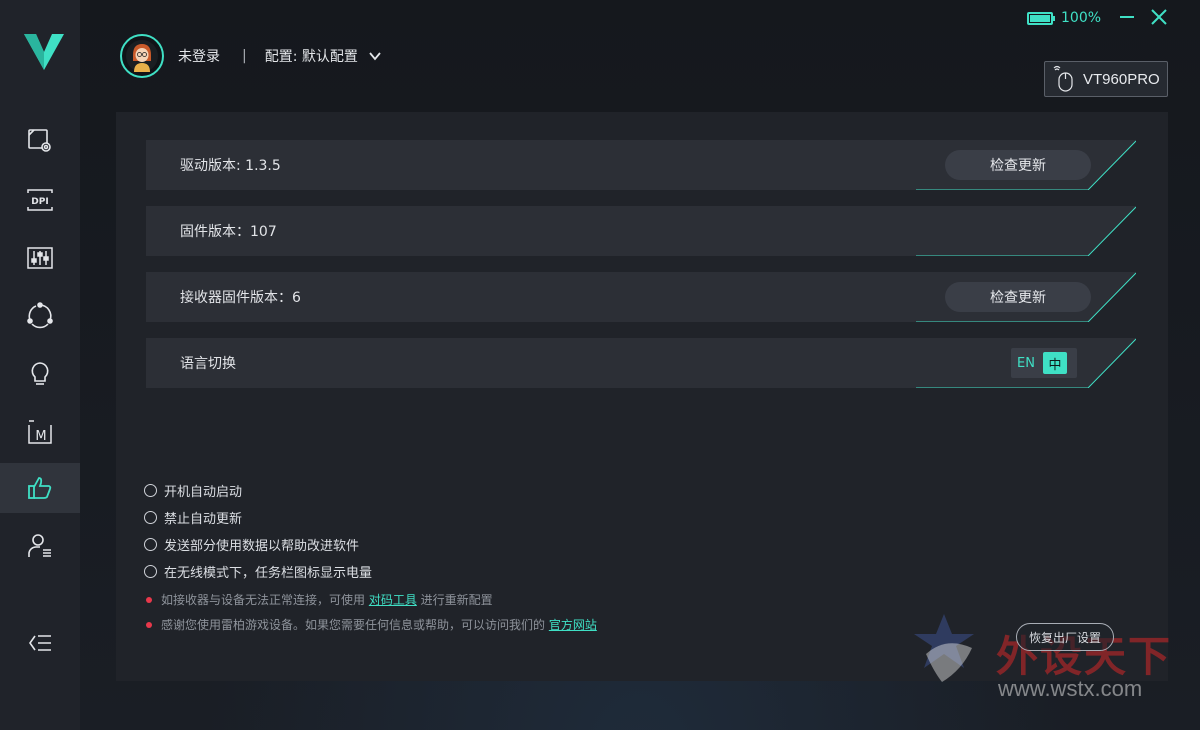  What do you see at coordinates (1041, 18) in the screenshot?
I see `battery-icon` at bounding box center [1041, 18].